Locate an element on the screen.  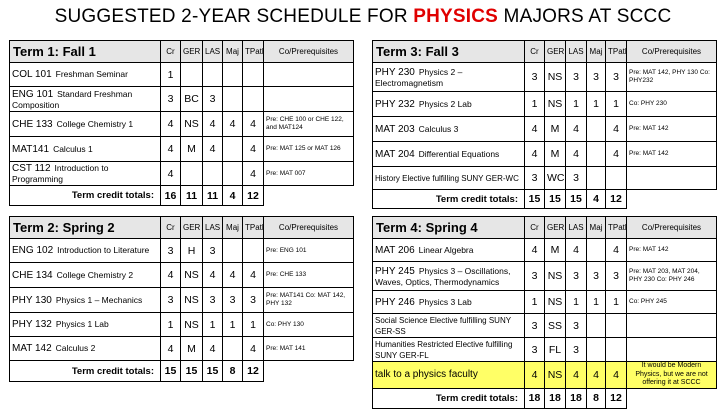
blank-cell is located at coordinates (309, 371).